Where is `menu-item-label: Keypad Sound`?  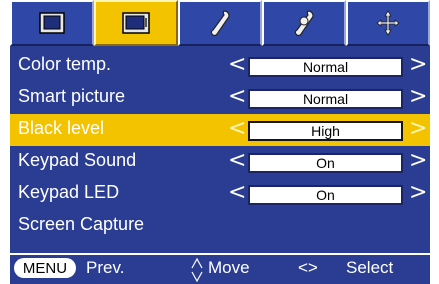 menu-item-label: Keypad Sound is located at coordinates (77, 160).